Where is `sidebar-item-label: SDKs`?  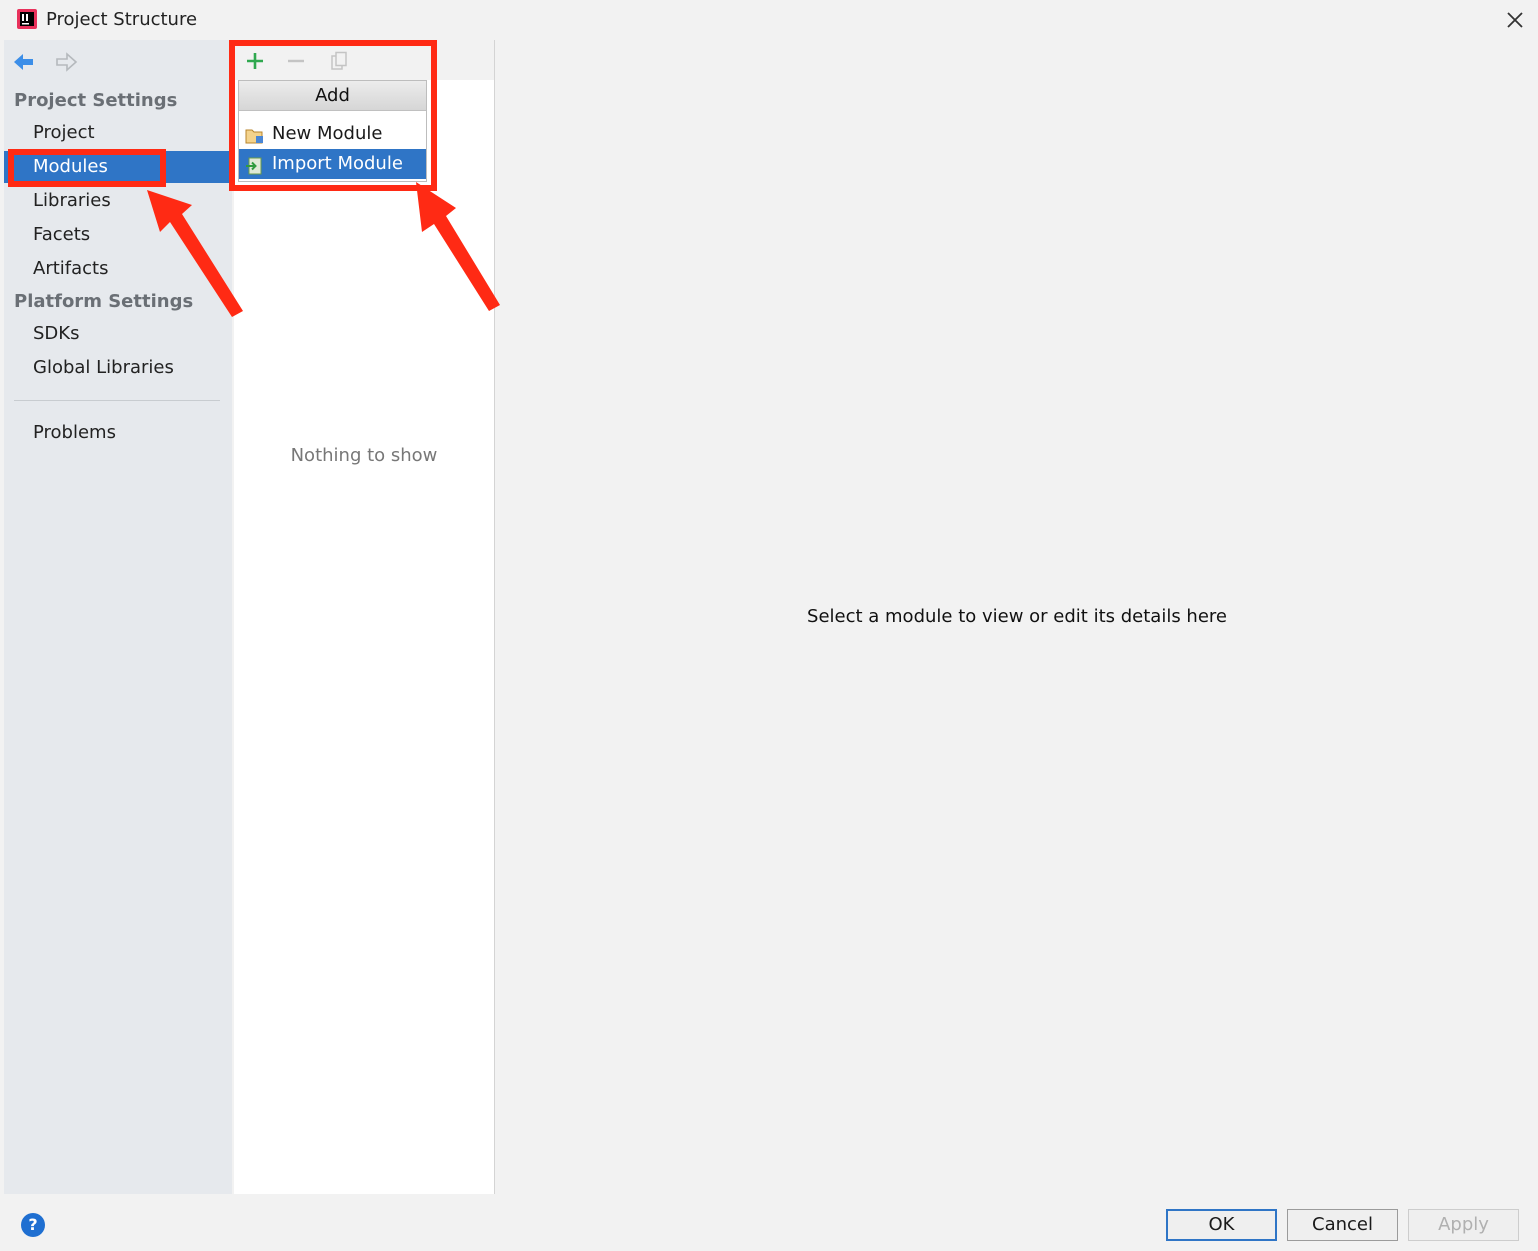
sidebar-item-label: SDKs is located at coordinates (56, 333).